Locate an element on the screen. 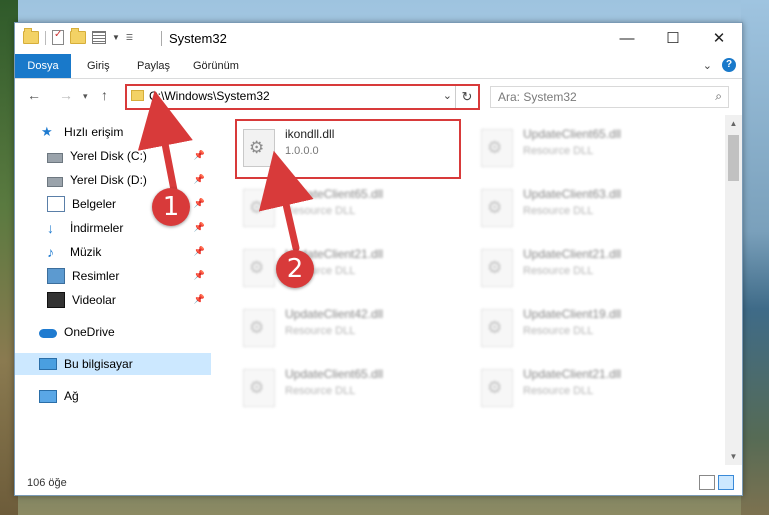 This screenshot has width=769, height=515. callout-1: 1 is located at coordinates (171, 207).